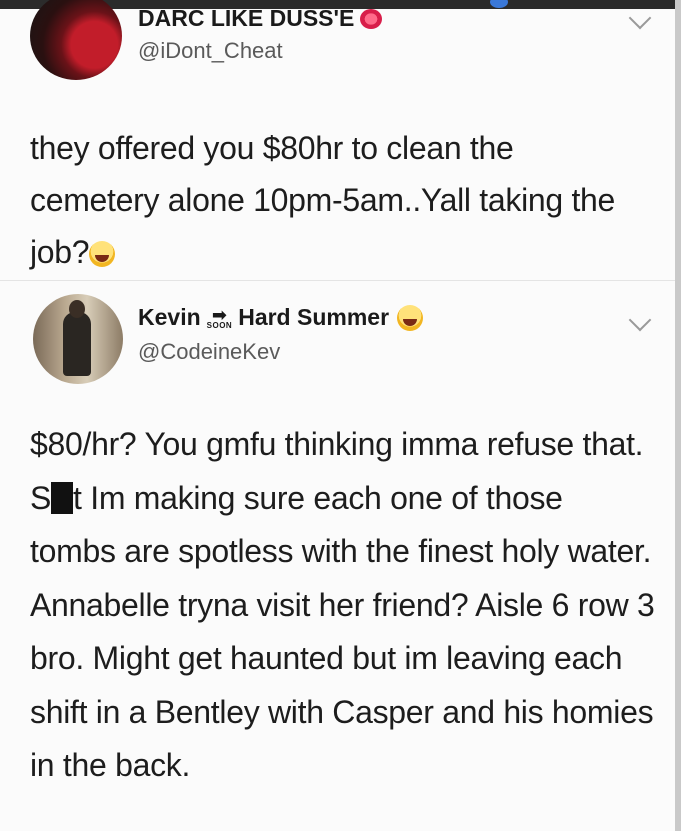 The image size is (681, 831). What do you see at coordinates (371, 18) in the screenshot?
I see `lips-emoji-icon` at bounding box center [371, 18].